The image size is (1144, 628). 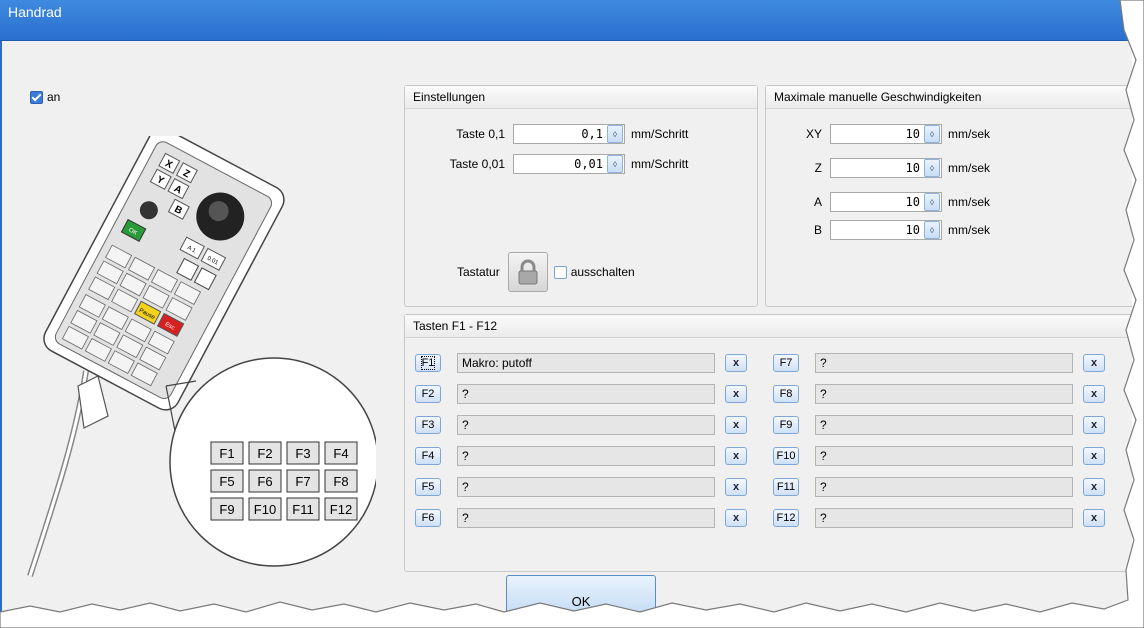 I want to click on step-001-spinbox: 0,01 ◊, so click(x=569, y=164).